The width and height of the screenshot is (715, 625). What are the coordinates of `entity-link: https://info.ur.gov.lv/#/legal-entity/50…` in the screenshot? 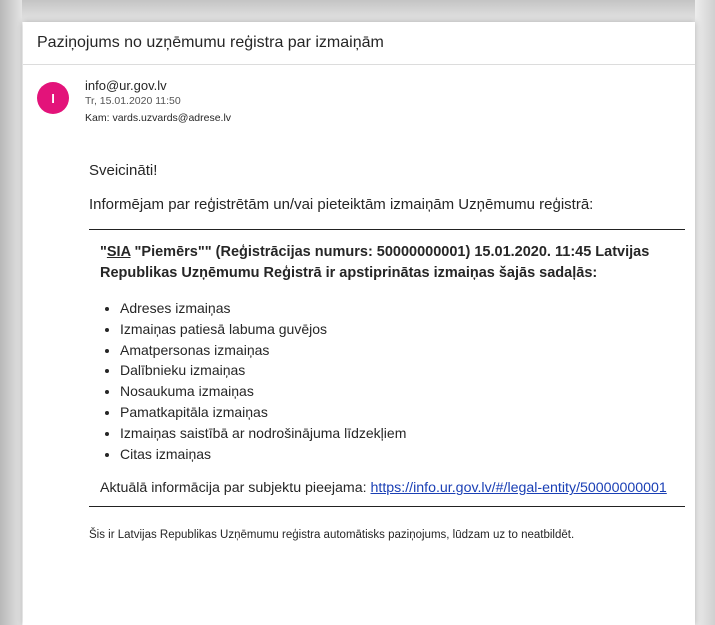 It's located at (519, 488).